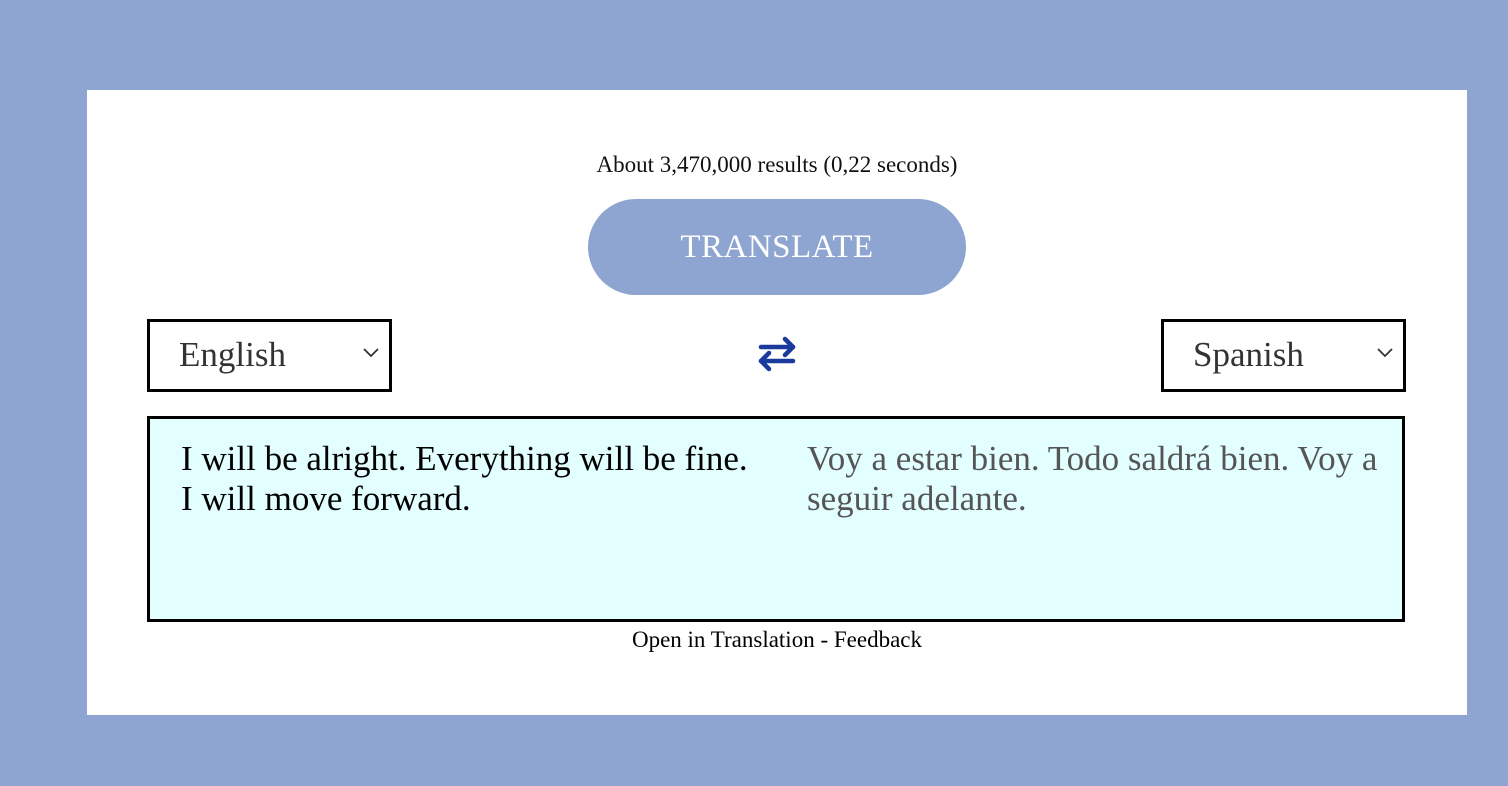 The height and width of the screenshot is (786, 1508). What do you see at coordinates (723, 639) in the screenshot?
I see `open-in-translation-link: Open in Translation` at bounding box center [723, 639].